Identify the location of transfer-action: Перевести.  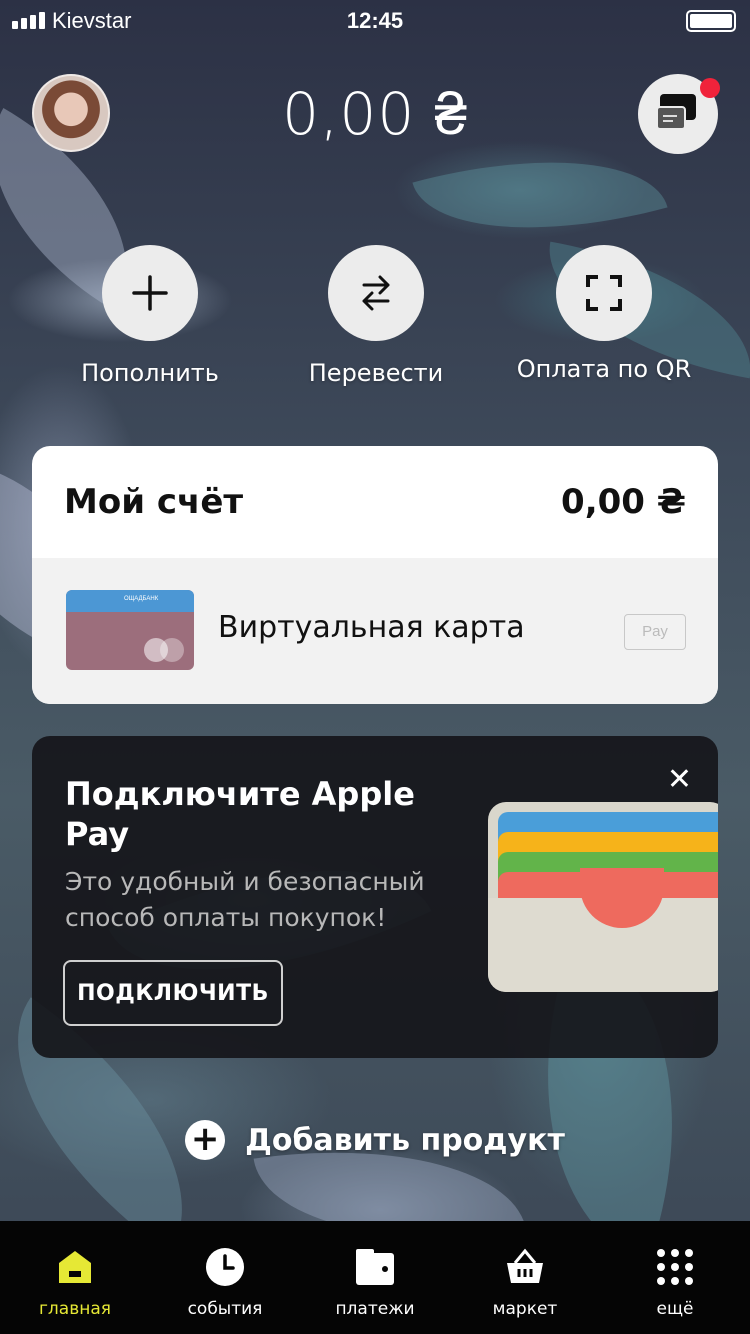
(376, 316).